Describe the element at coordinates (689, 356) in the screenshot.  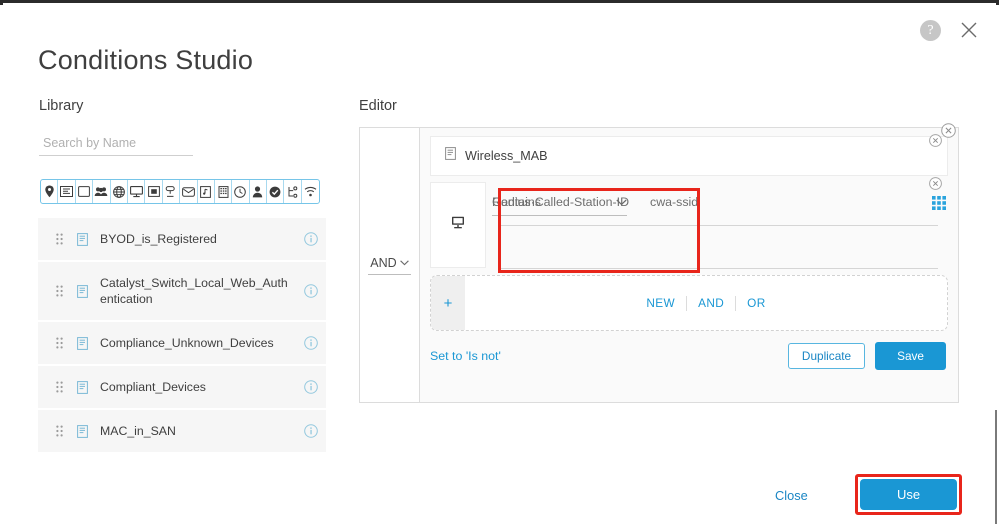
I see `editor-footer: Set to 'Is not' Duplicate Save` at that location.